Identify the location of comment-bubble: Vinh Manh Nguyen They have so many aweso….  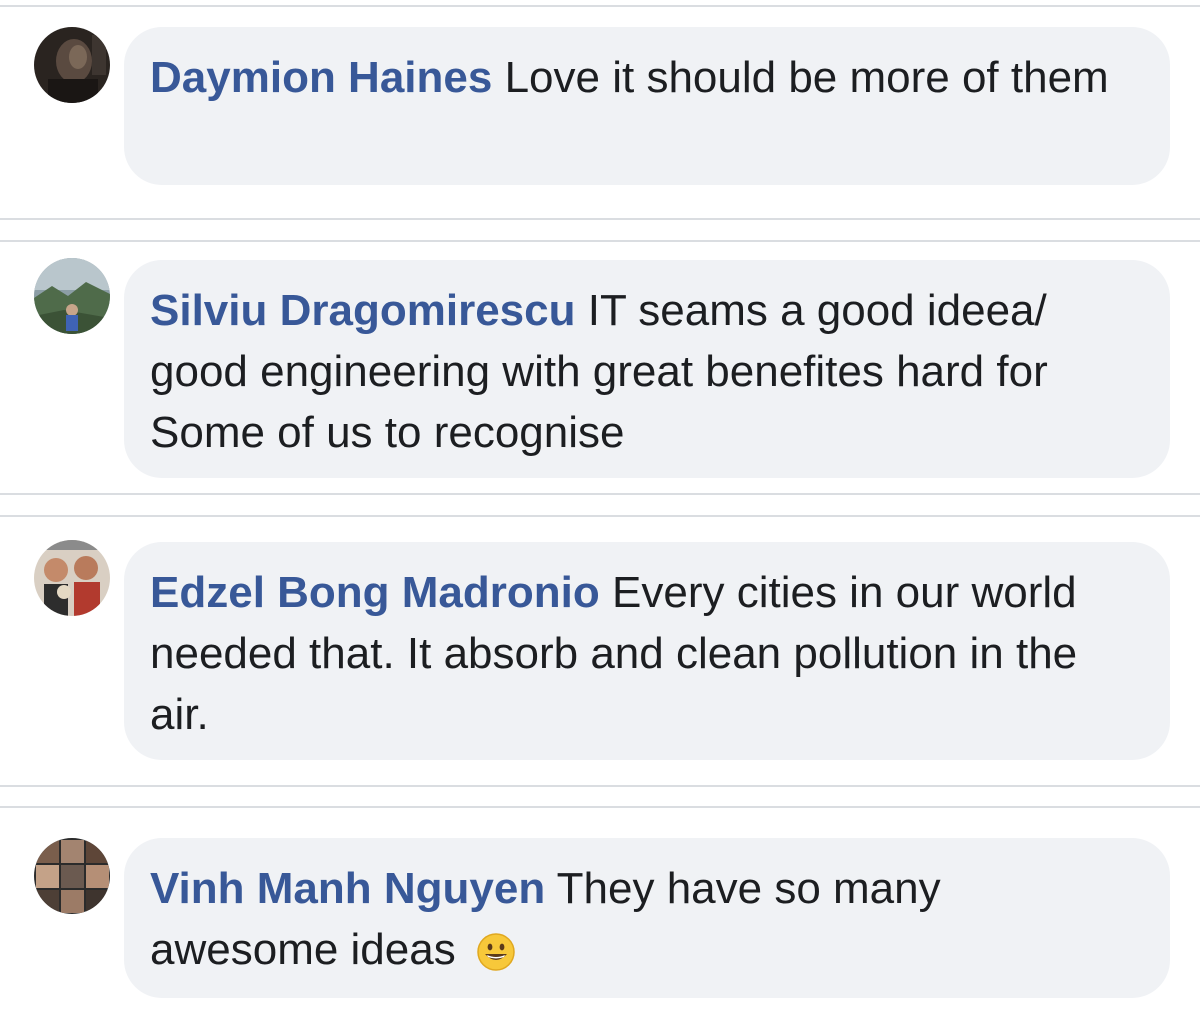
(647, 918).